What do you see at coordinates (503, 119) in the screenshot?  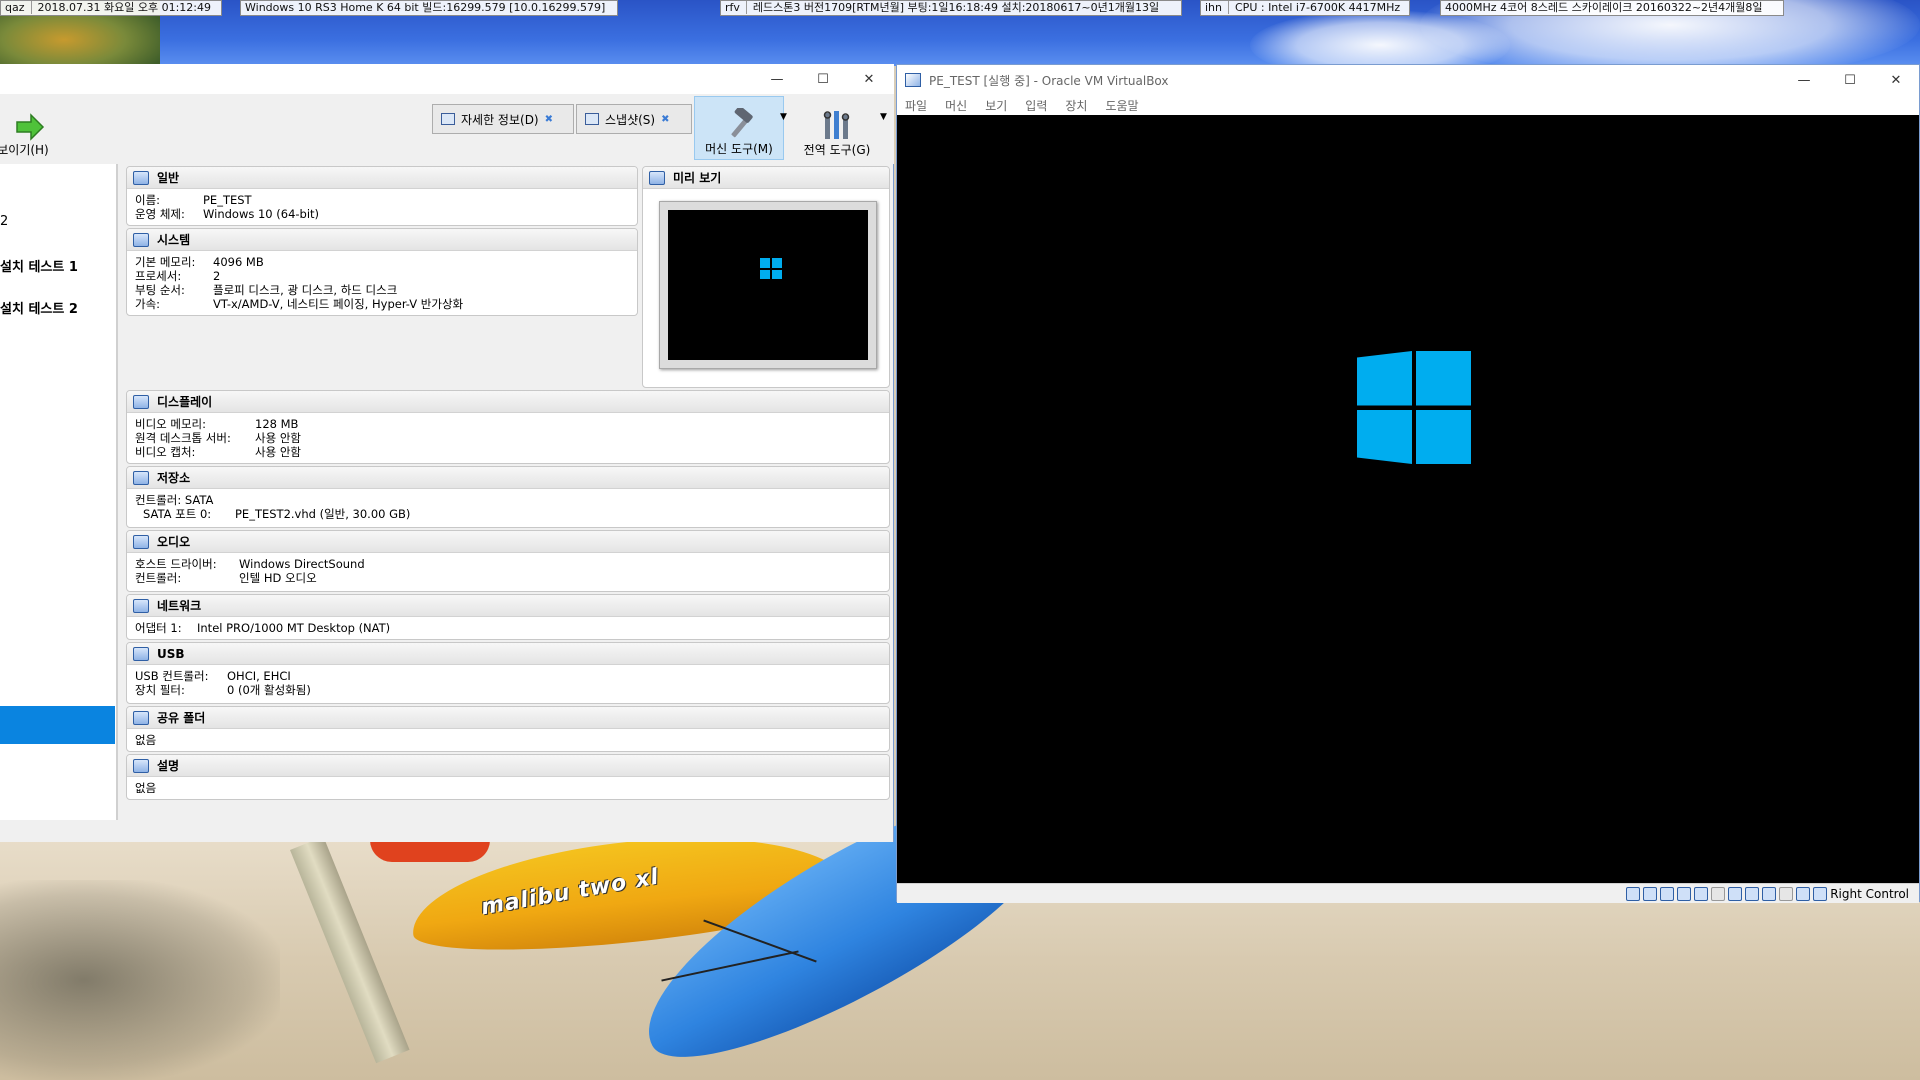 I see `details-toggle-button: 자세한 정보(D) ✖` at bounding box center [503, 119].